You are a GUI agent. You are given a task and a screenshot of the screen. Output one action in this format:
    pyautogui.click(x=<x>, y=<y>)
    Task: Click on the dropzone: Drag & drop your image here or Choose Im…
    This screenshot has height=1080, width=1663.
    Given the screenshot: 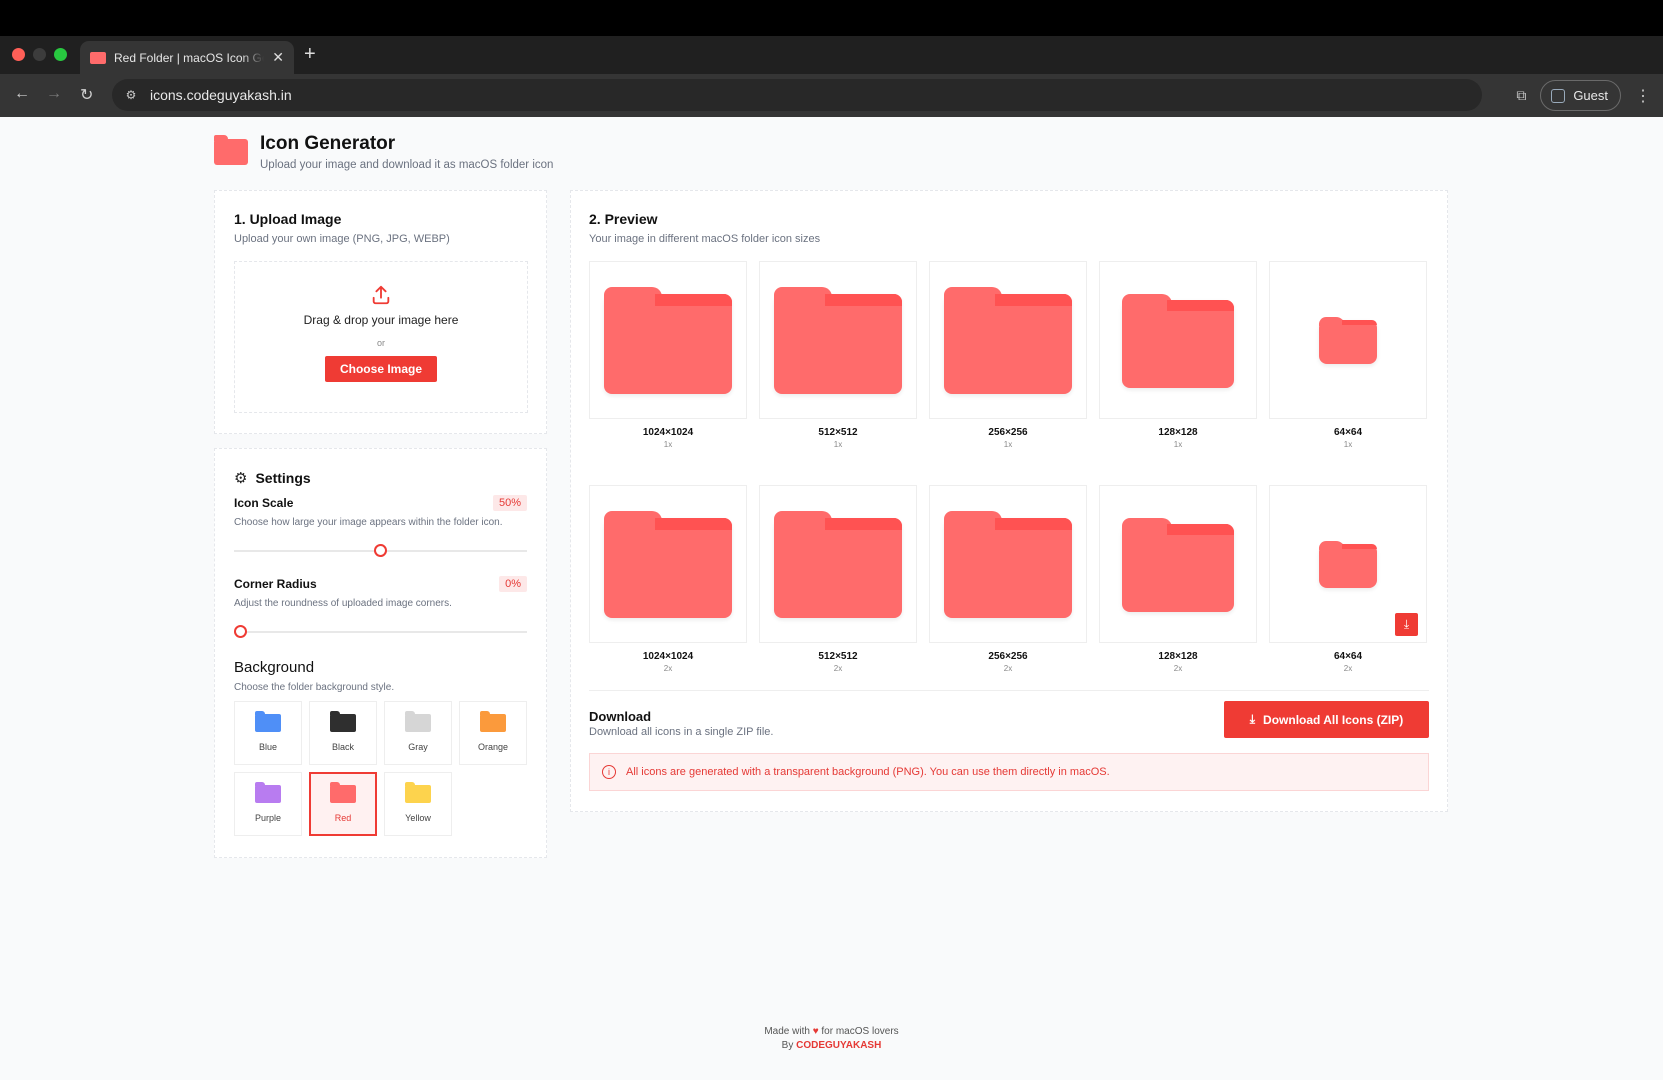 What is the action you would take?
    pyautogui.click(x=381, y=337)
    